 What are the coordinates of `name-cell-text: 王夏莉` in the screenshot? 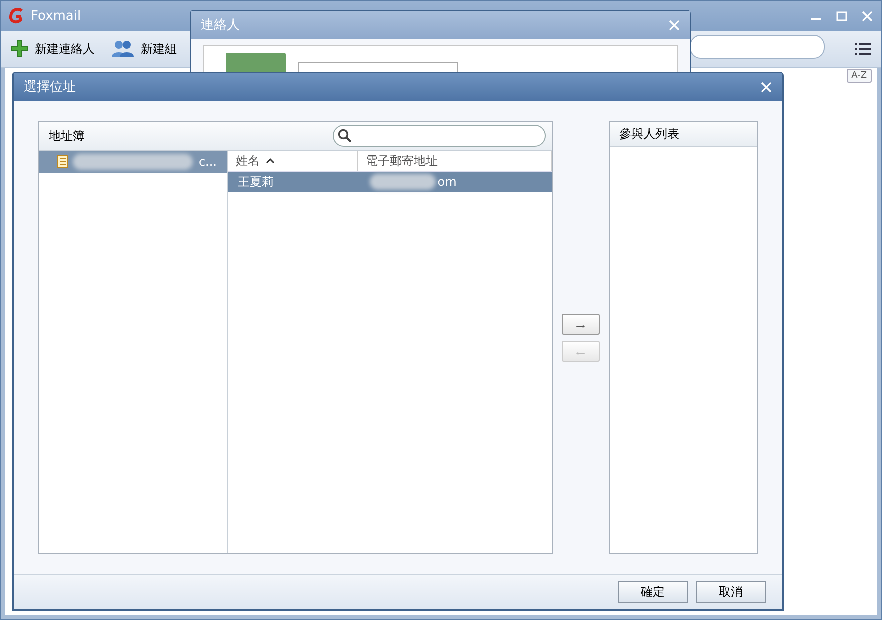 It's located at (256, 182).